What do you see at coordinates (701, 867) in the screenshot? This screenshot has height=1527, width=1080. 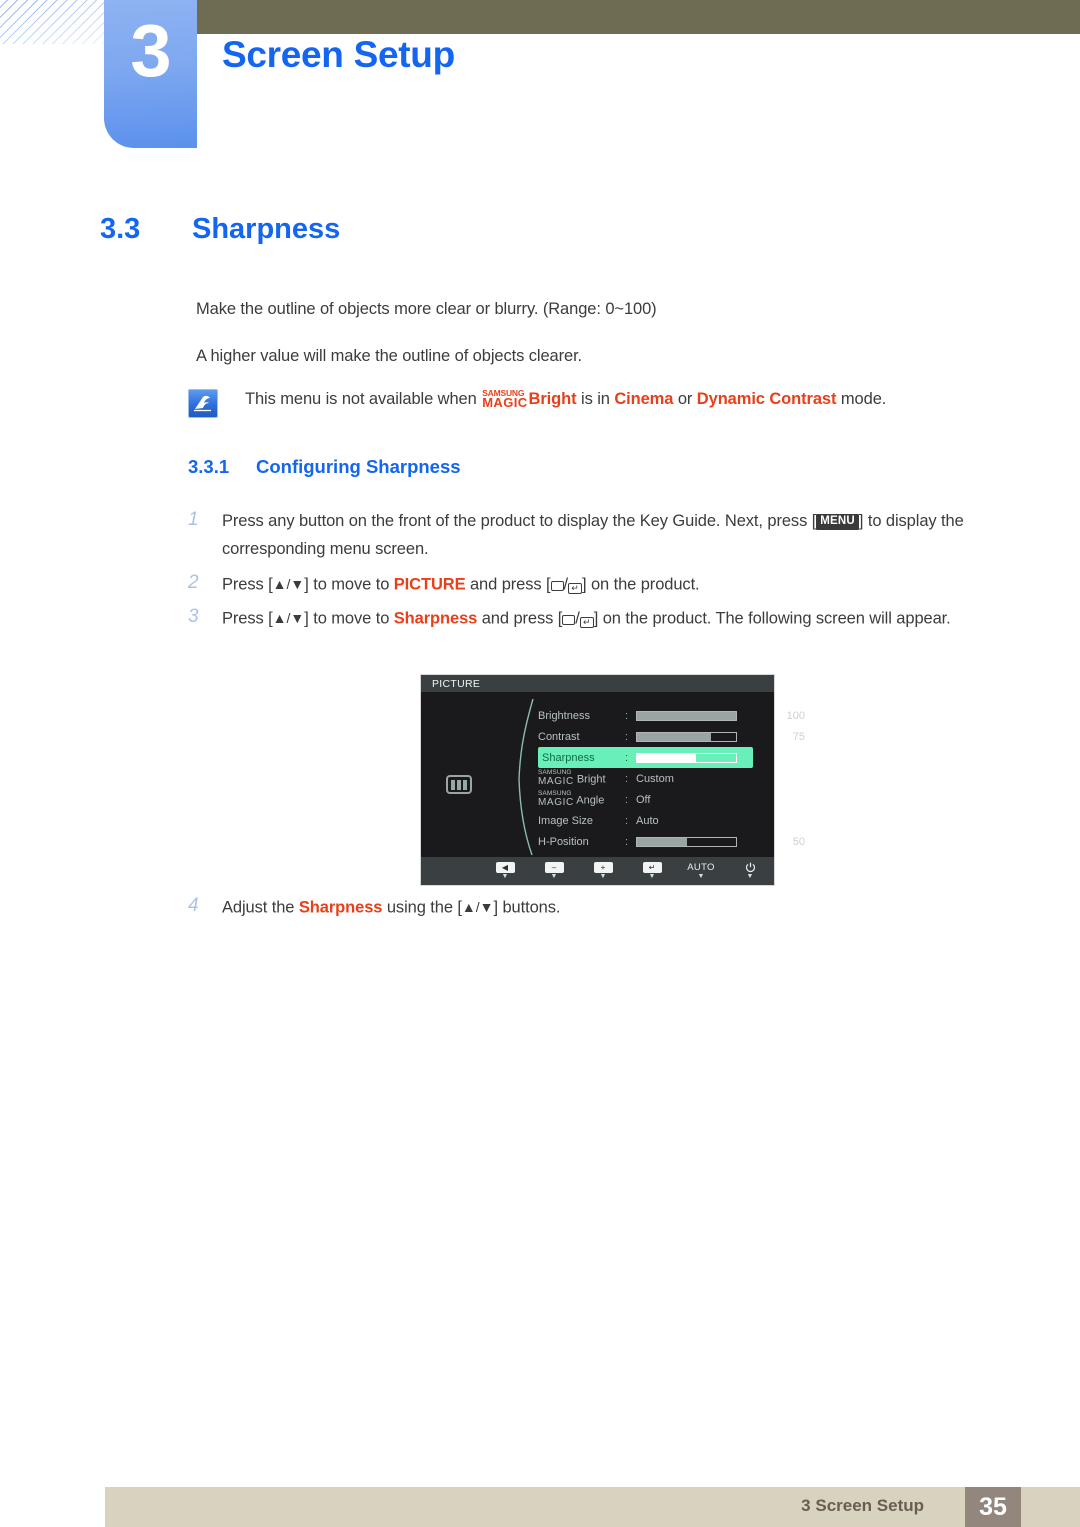 I see `auto-label: AUTO` at bounding box center [701, 867].